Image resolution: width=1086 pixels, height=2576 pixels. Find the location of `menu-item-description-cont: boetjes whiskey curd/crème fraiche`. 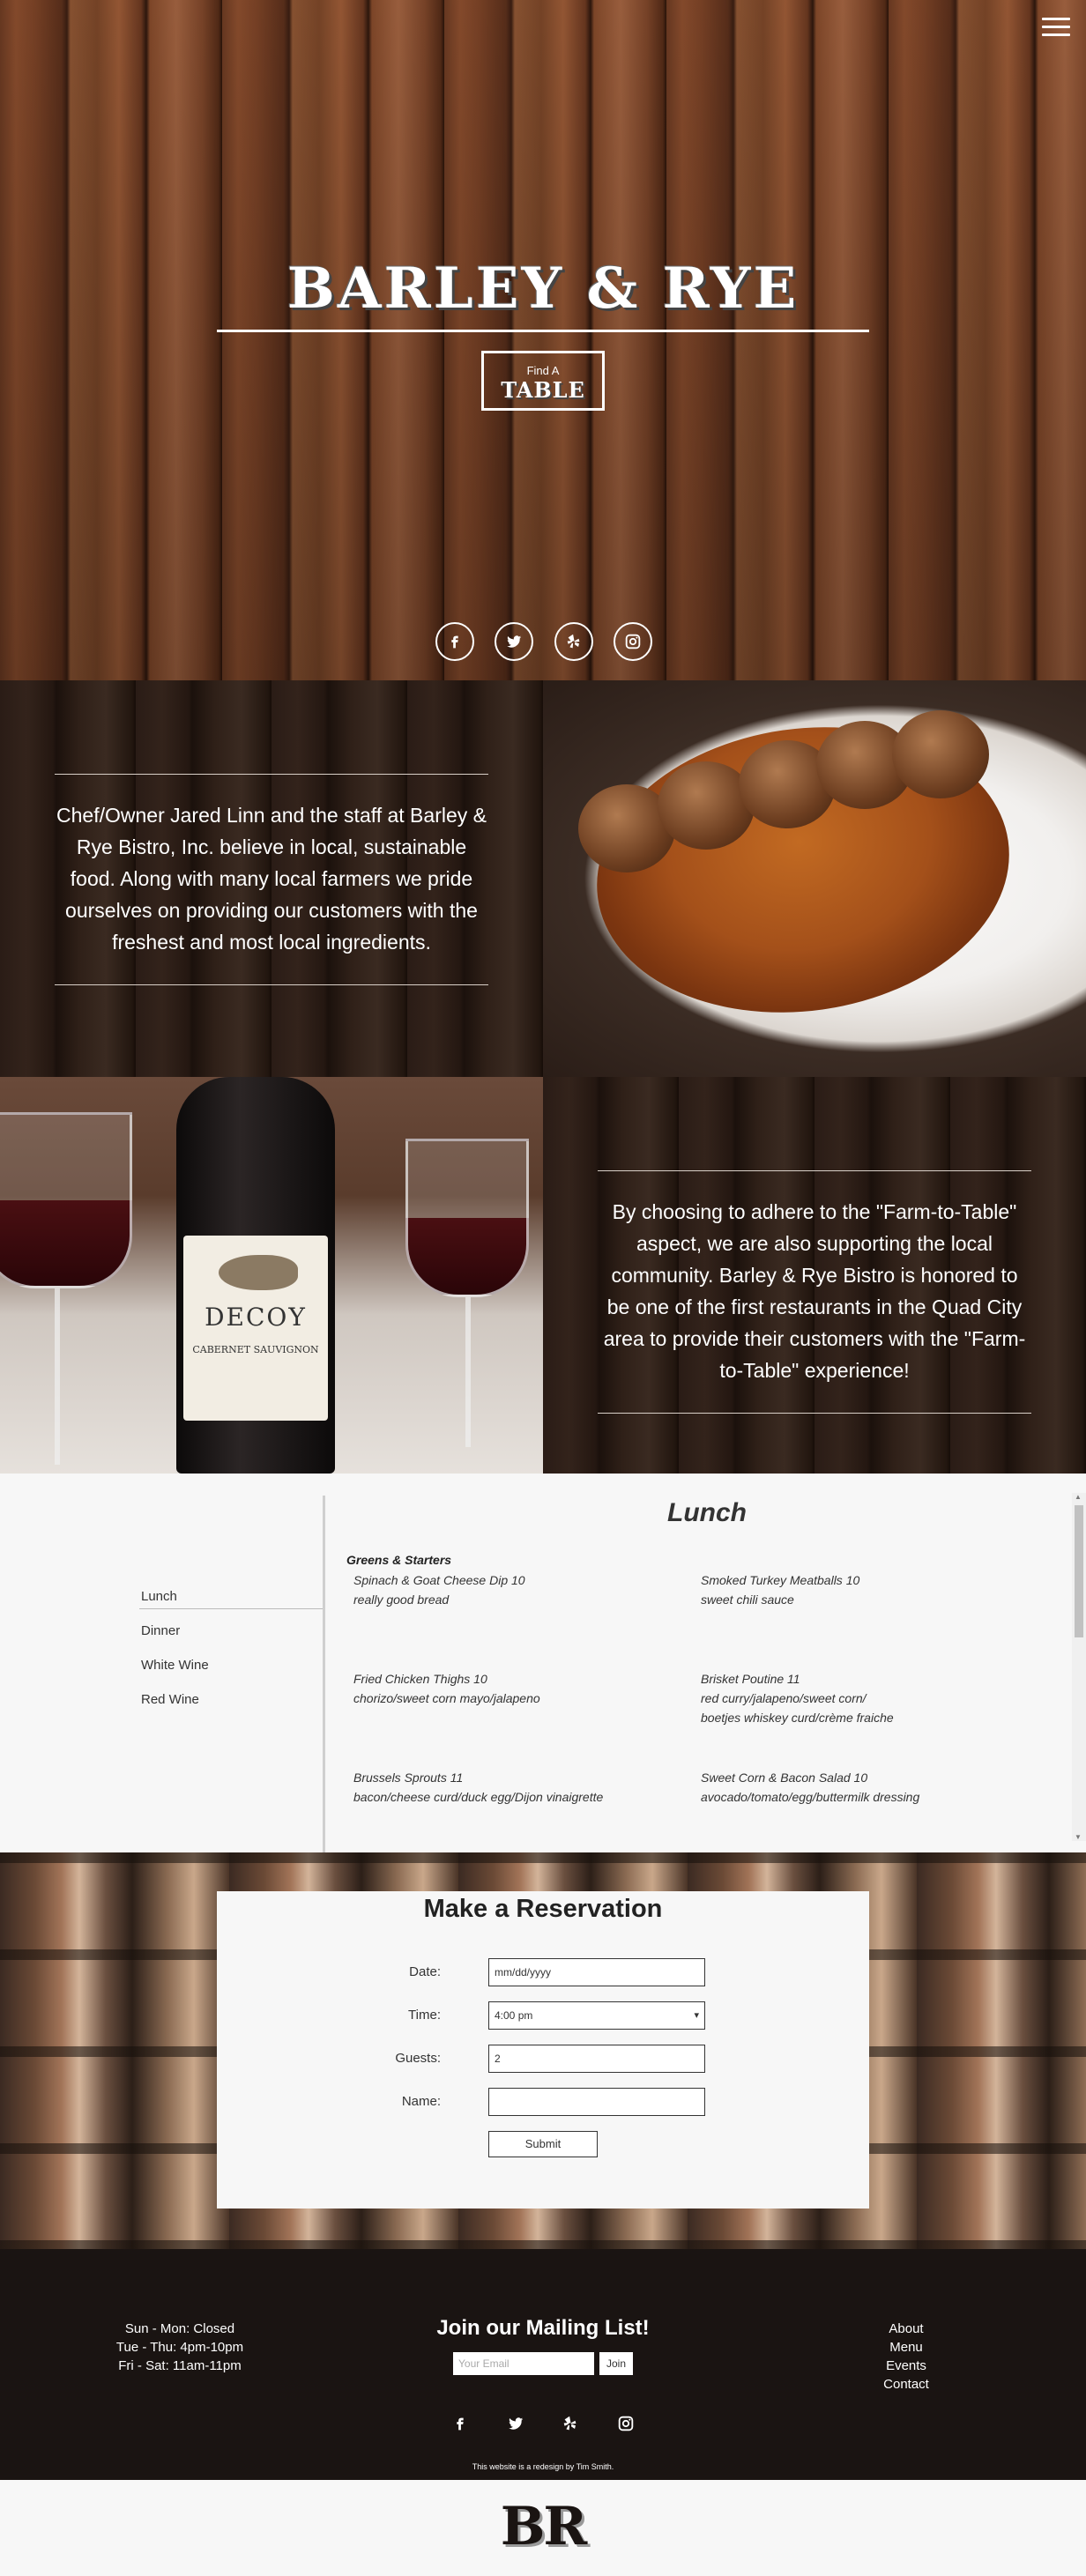

menu-item-description-cont: boetjes whiskey curd/crème fraiche is located at coordinates (797, 1718).